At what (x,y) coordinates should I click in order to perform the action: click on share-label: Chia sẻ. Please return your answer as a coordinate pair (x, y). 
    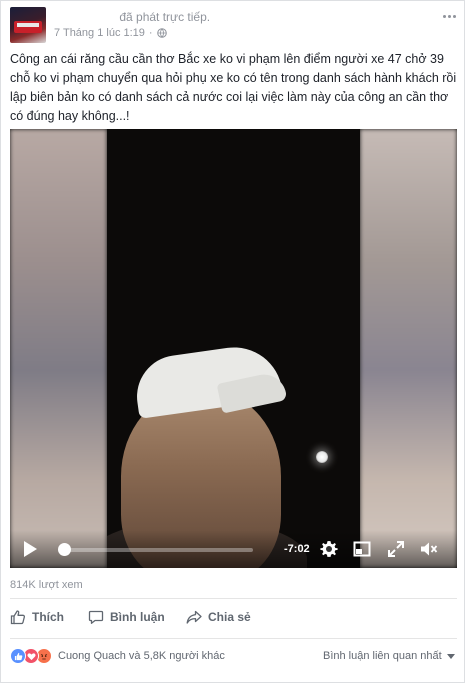
    Looking at the image, I should click on (229, 617).